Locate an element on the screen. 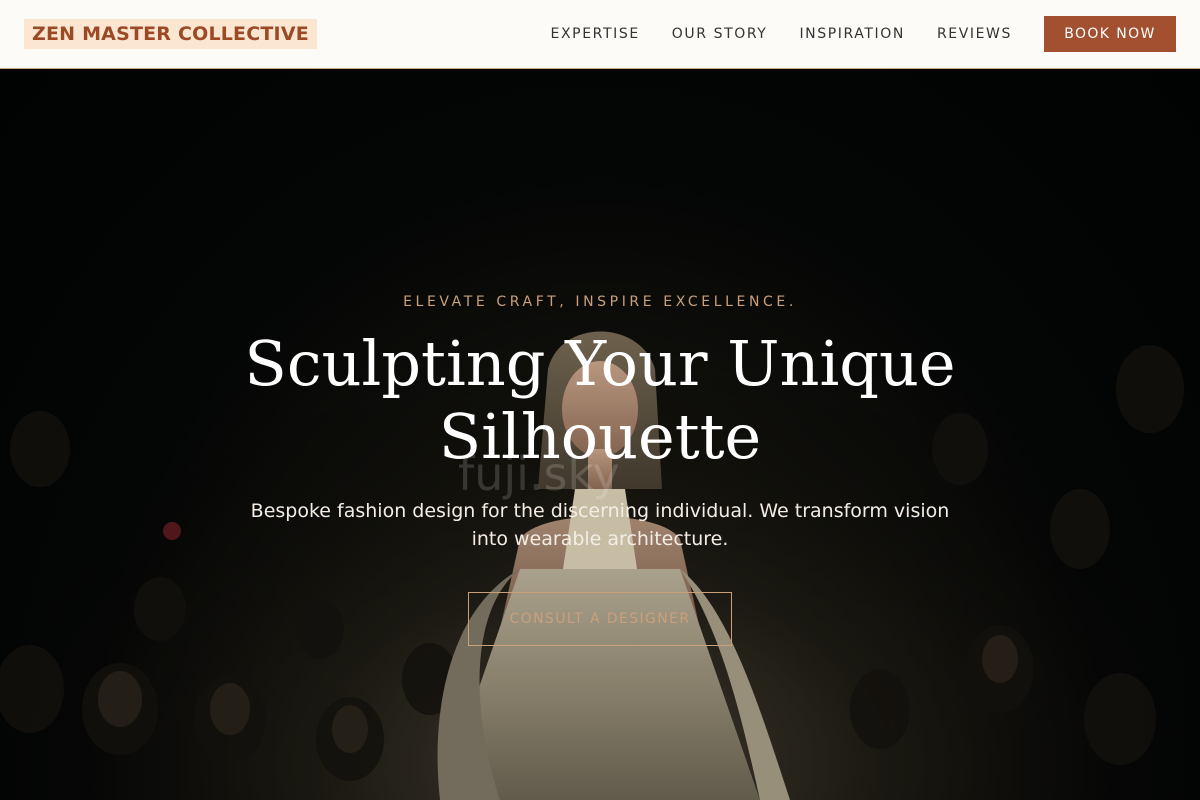 The height and width of the screenshot is (800, 1200). hero-tagline: ELEVATE CRAFT, INSPIRE EXCELLENCE. is located at coordinates (600, 302).